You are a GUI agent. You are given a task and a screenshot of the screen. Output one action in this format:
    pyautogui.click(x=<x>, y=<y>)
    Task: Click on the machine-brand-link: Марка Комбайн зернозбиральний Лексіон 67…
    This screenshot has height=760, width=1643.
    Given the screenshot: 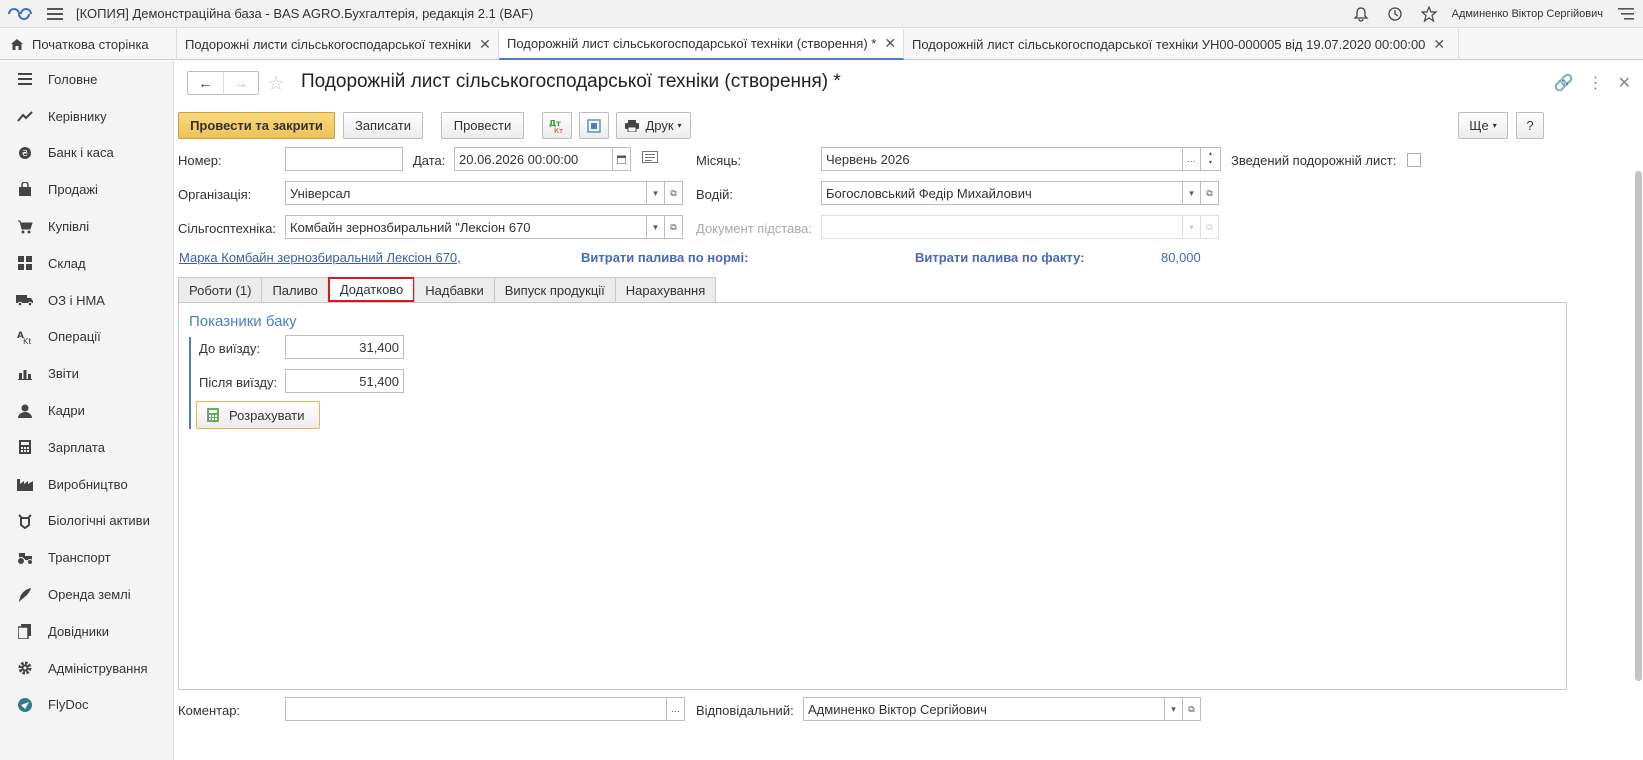 What is the action you would take?
    pyautogui.click(x=320, y=257)
    